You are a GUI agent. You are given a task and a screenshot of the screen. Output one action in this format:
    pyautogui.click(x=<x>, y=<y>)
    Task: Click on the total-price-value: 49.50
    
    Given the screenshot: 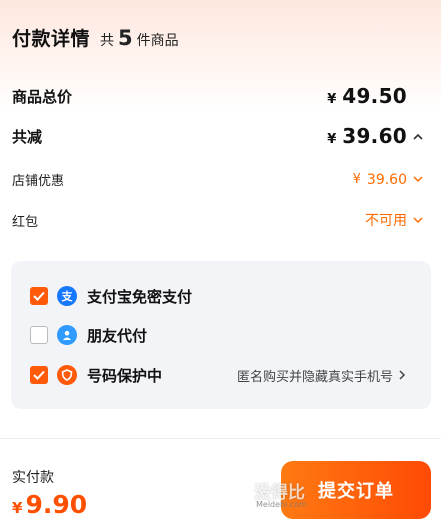 What is the action you would take?
    pyautogui.click(x=374, y=96)
    